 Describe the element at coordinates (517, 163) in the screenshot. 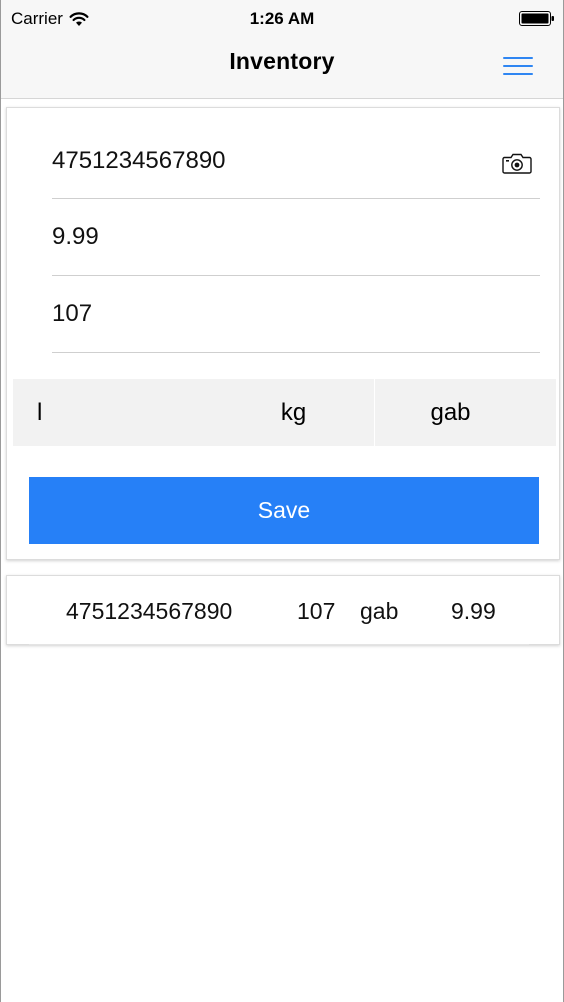

I see `camera-icon` at that location.